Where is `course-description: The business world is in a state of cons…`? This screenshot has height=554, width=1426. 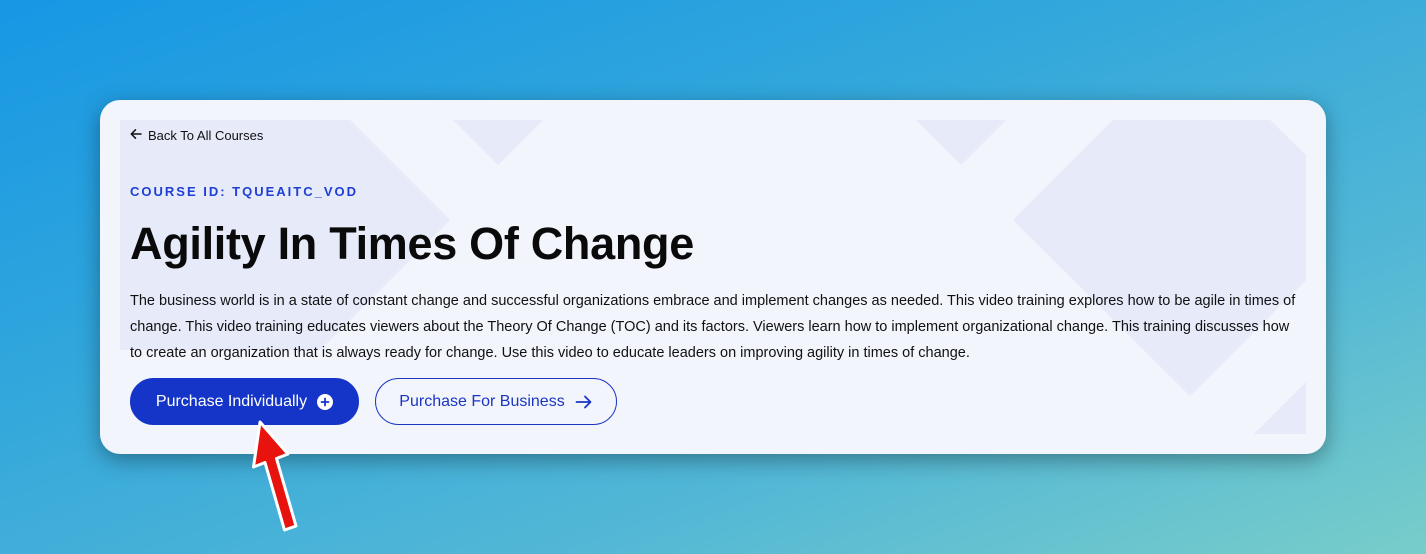 course-description: The business world is in a state of cons… is located at coordinates (713, 327).